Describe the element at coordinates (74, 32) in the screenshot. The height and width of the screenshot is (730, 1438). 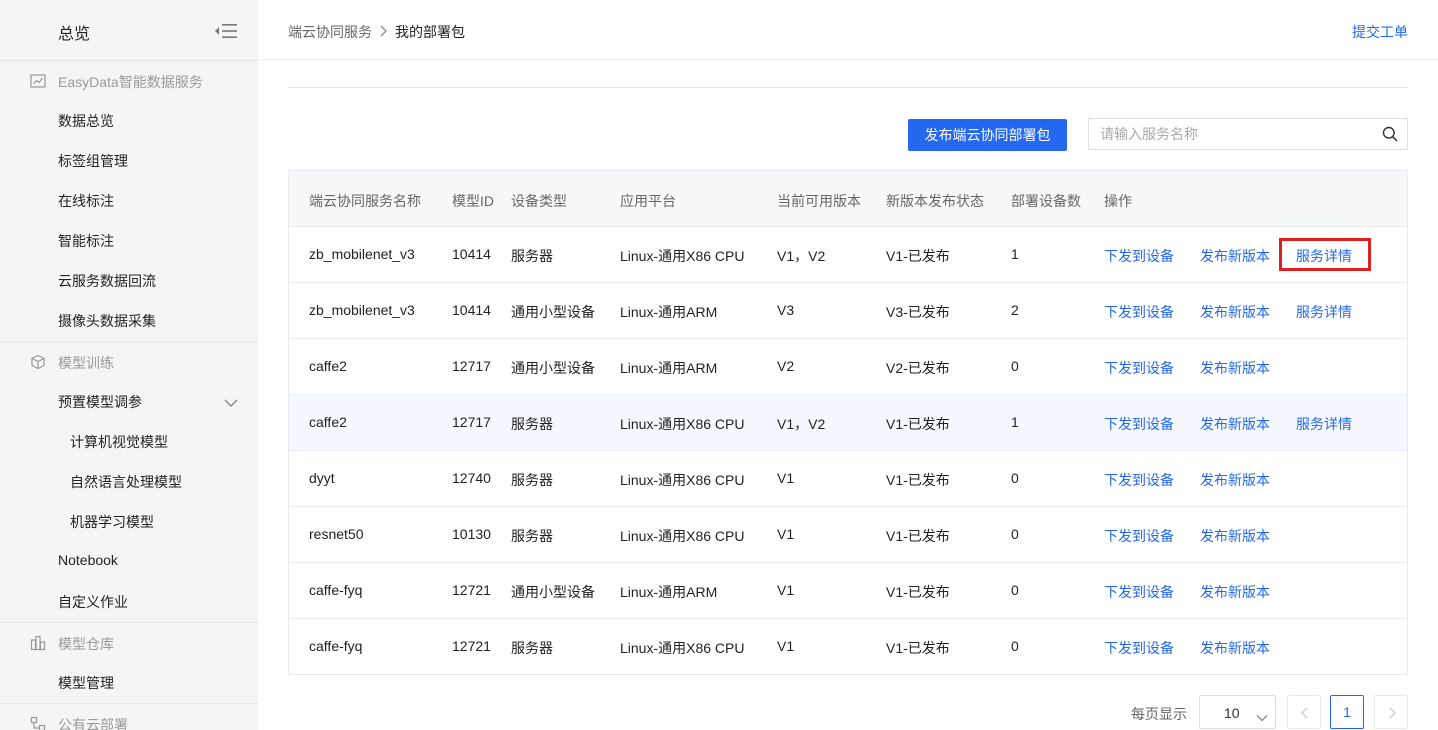
I see `sidebar-title: 总览` at that location.